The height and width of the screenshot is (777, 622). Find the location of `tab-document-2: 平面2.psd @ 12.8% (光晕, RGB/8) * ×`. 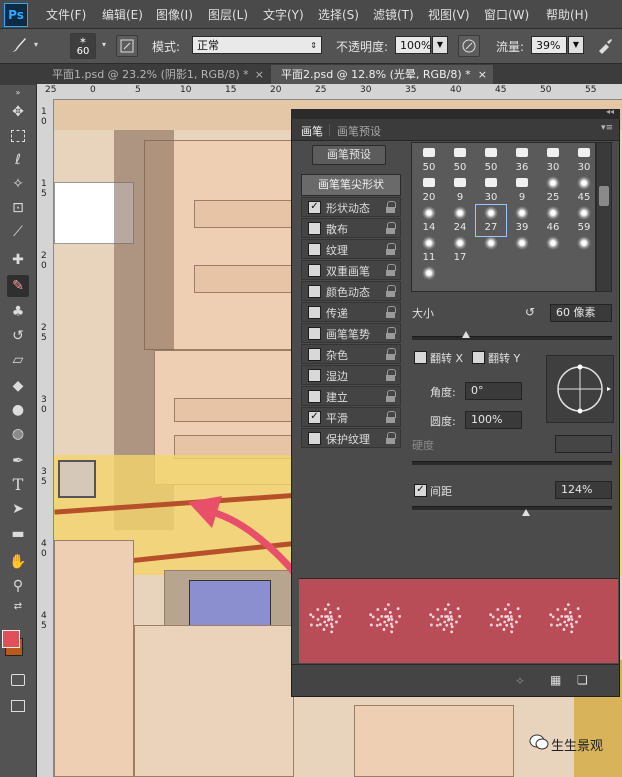

tab-document-2: 平面2.psd @ 12.8% (光晕, RGB/8) * × is located at coordinates (382, 74).